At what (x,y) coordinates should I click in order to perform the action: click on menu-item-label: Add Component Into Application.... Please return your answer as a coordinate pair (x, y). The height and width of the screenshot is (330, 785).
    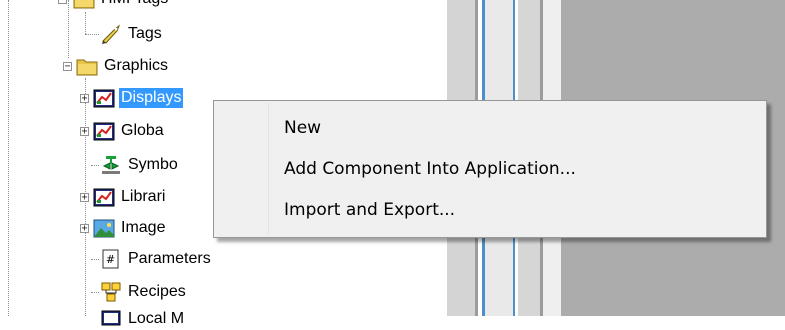
    Looking at the image, I should click on (430, 169).